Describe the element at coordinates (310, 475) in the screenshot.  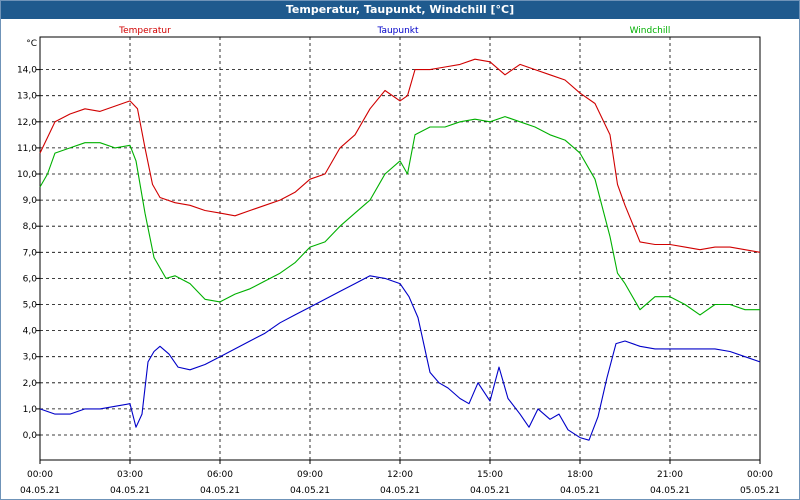
I see `x-tick-time: 09:00` at that location.